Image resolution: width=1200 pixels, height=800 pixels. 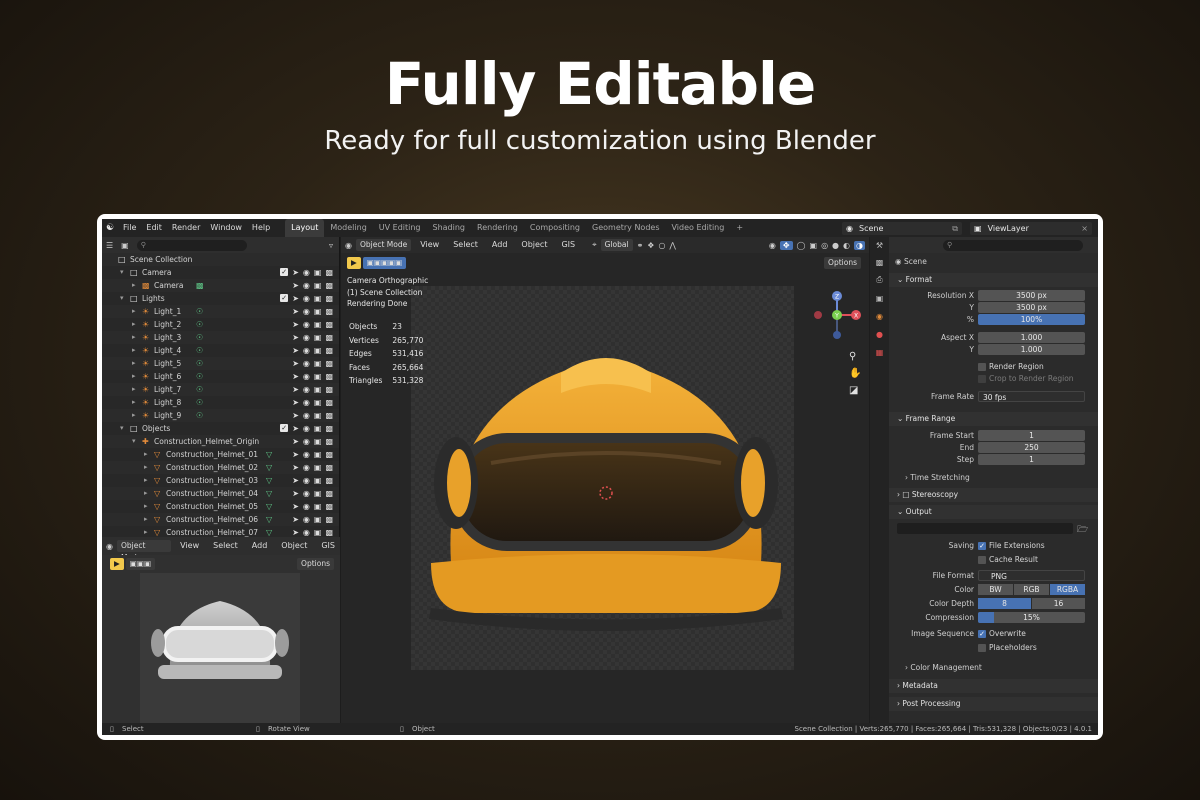 What do you see at coordinates (625, 228) in the screenshot?
I see `tab-geometry-nodes: Geometry Nodes` at bounding box center [625, 228].